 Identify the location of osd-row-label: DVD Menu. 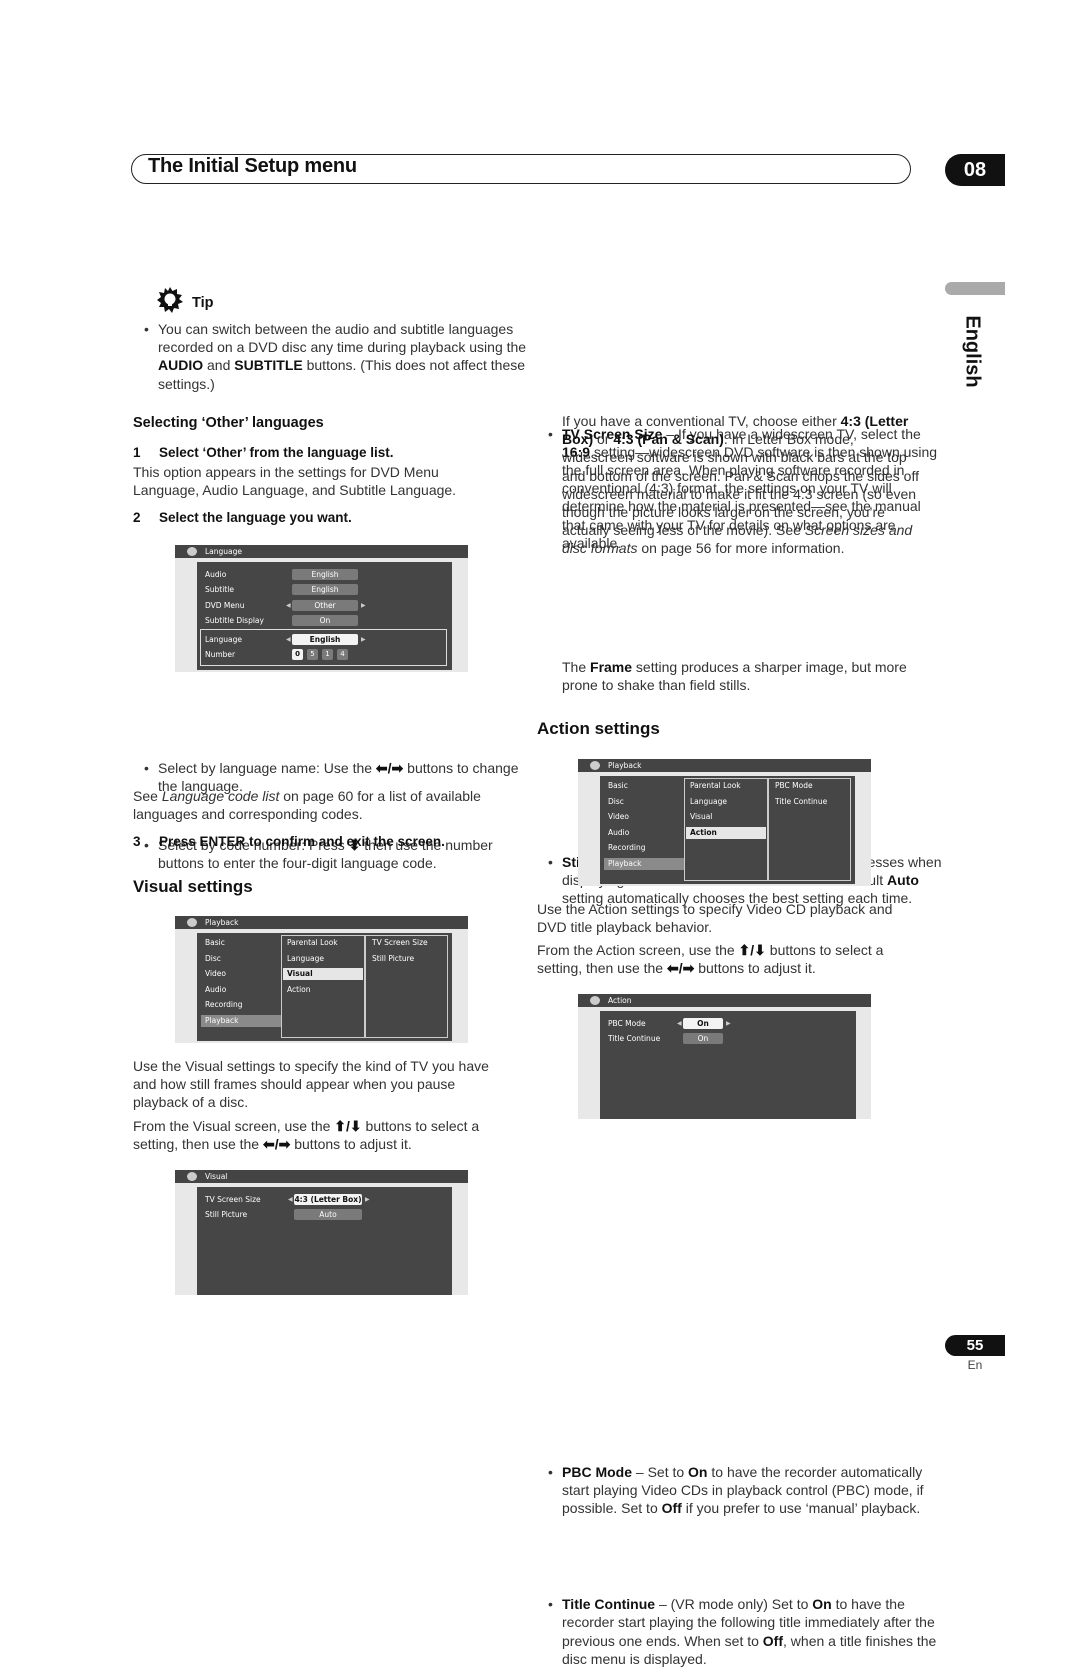
(225, 605).